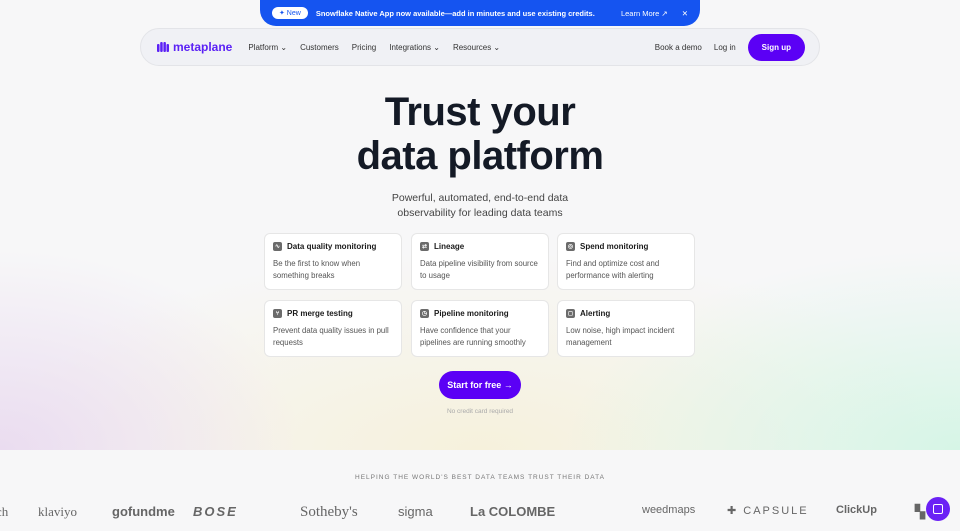  What do you see at coordinates (476, 47) in the screenshot?
I see `nav-resources: Resources ⌄` at bounding box center [476, 47].